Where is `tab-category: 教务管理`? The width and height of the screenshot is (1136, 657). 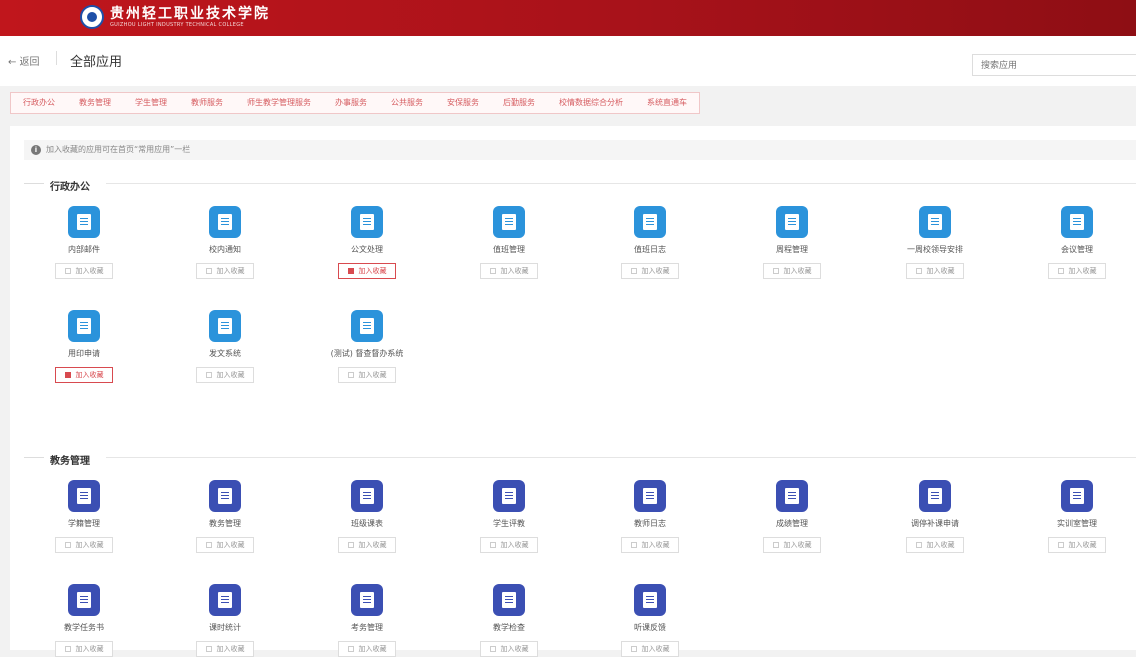 tab-category: 教务管理 is located at coordinates (95, 103).